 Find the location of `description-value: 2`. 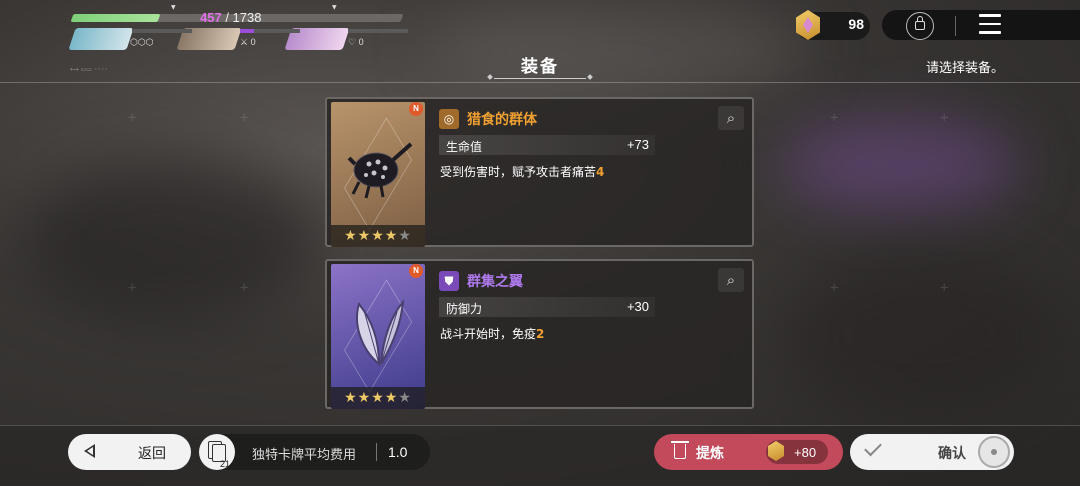

description-value: 2 is located at coordinates (540, 334).